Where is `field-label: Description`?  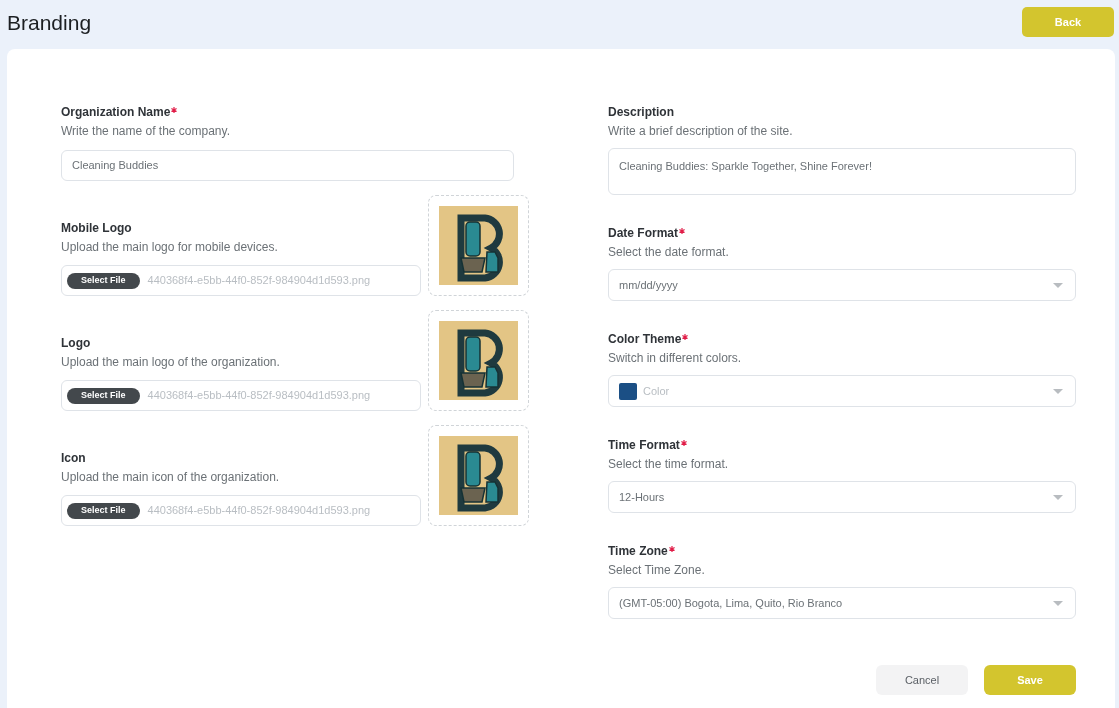 field-label: Description is located at coordinates (641, 112).